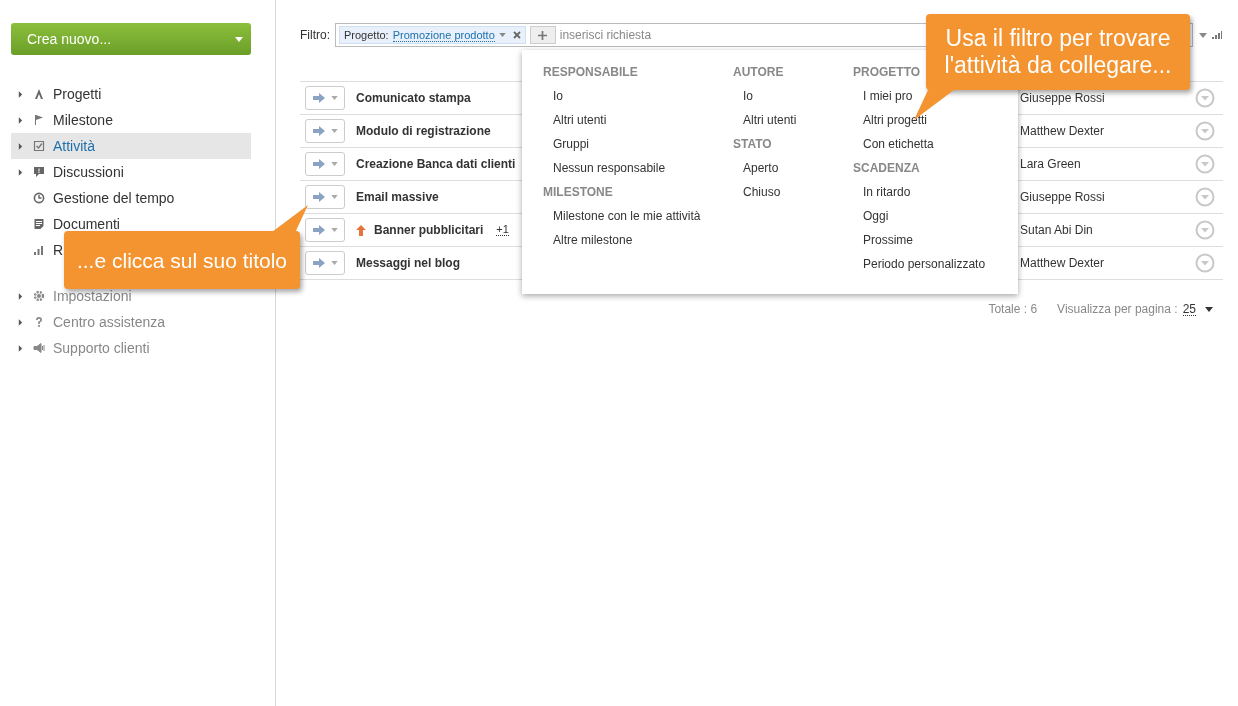  What do you see at coordinates (893, 148) in the screenshot?
I see `menu-option: Con etichetta` at bounding box center [893, 148].